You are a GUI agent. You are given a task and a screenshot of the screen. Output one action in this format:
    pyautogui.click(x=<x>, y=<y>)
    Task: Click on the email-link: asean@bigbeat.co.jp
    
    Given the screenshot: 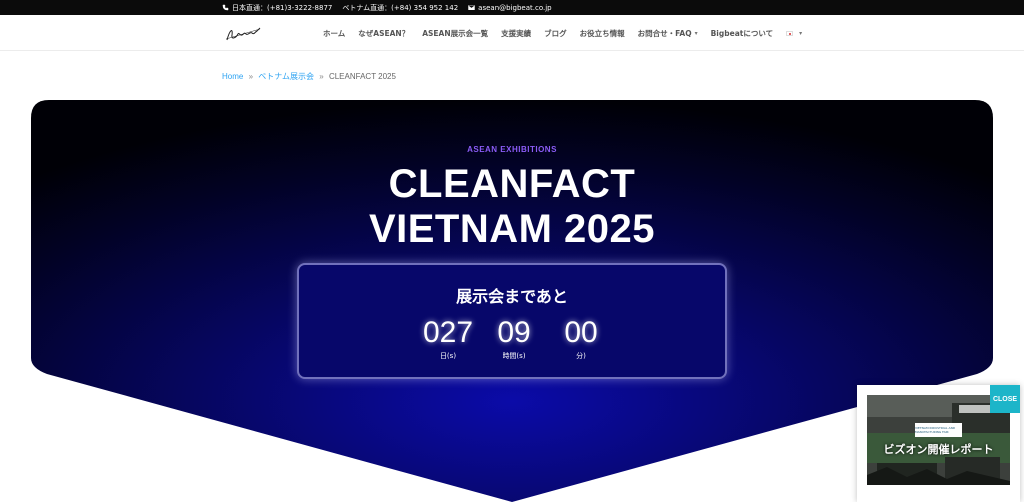 What is the action you would take?
    pyautogui.click(x=510, y=7)
    